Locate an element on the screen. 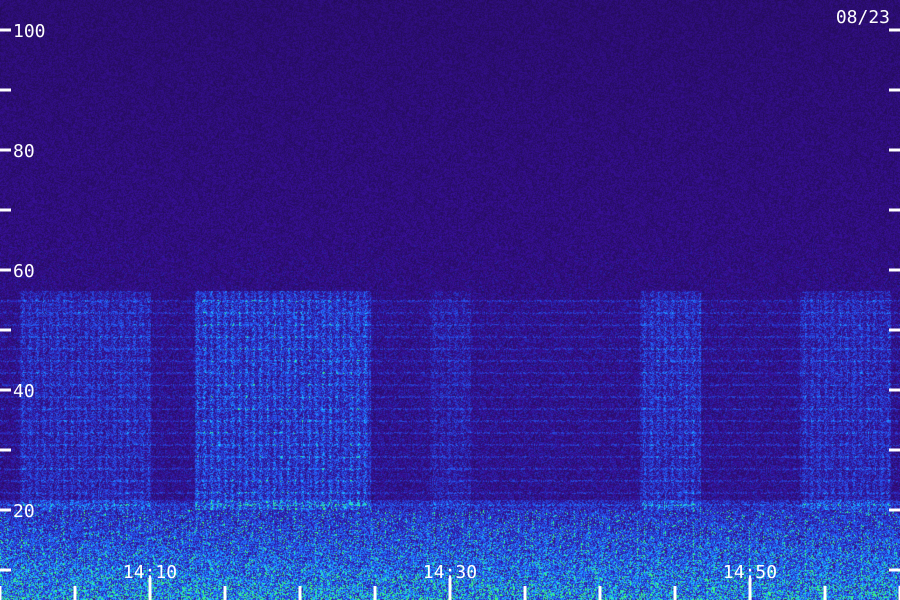 Image resolution: width=900 pixels, height=600 pixels. y-ticks-right is located at coordinates (894, 300).